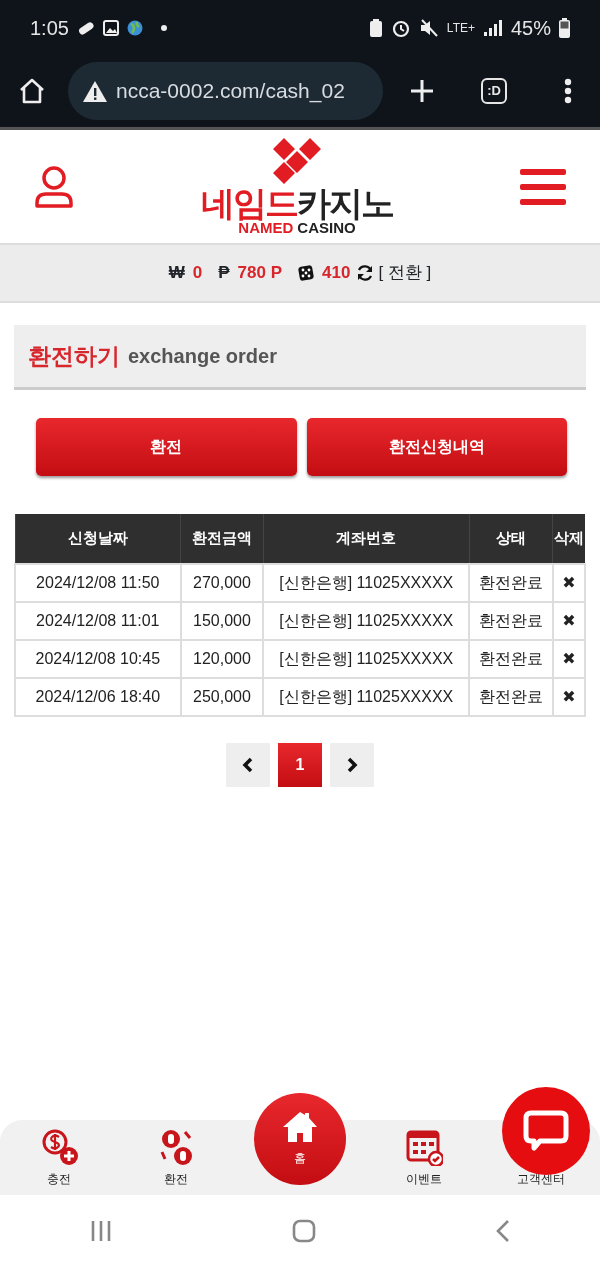 The image size is (600, 1267). I want to click on column-header: 삭제, so click(569, 539).